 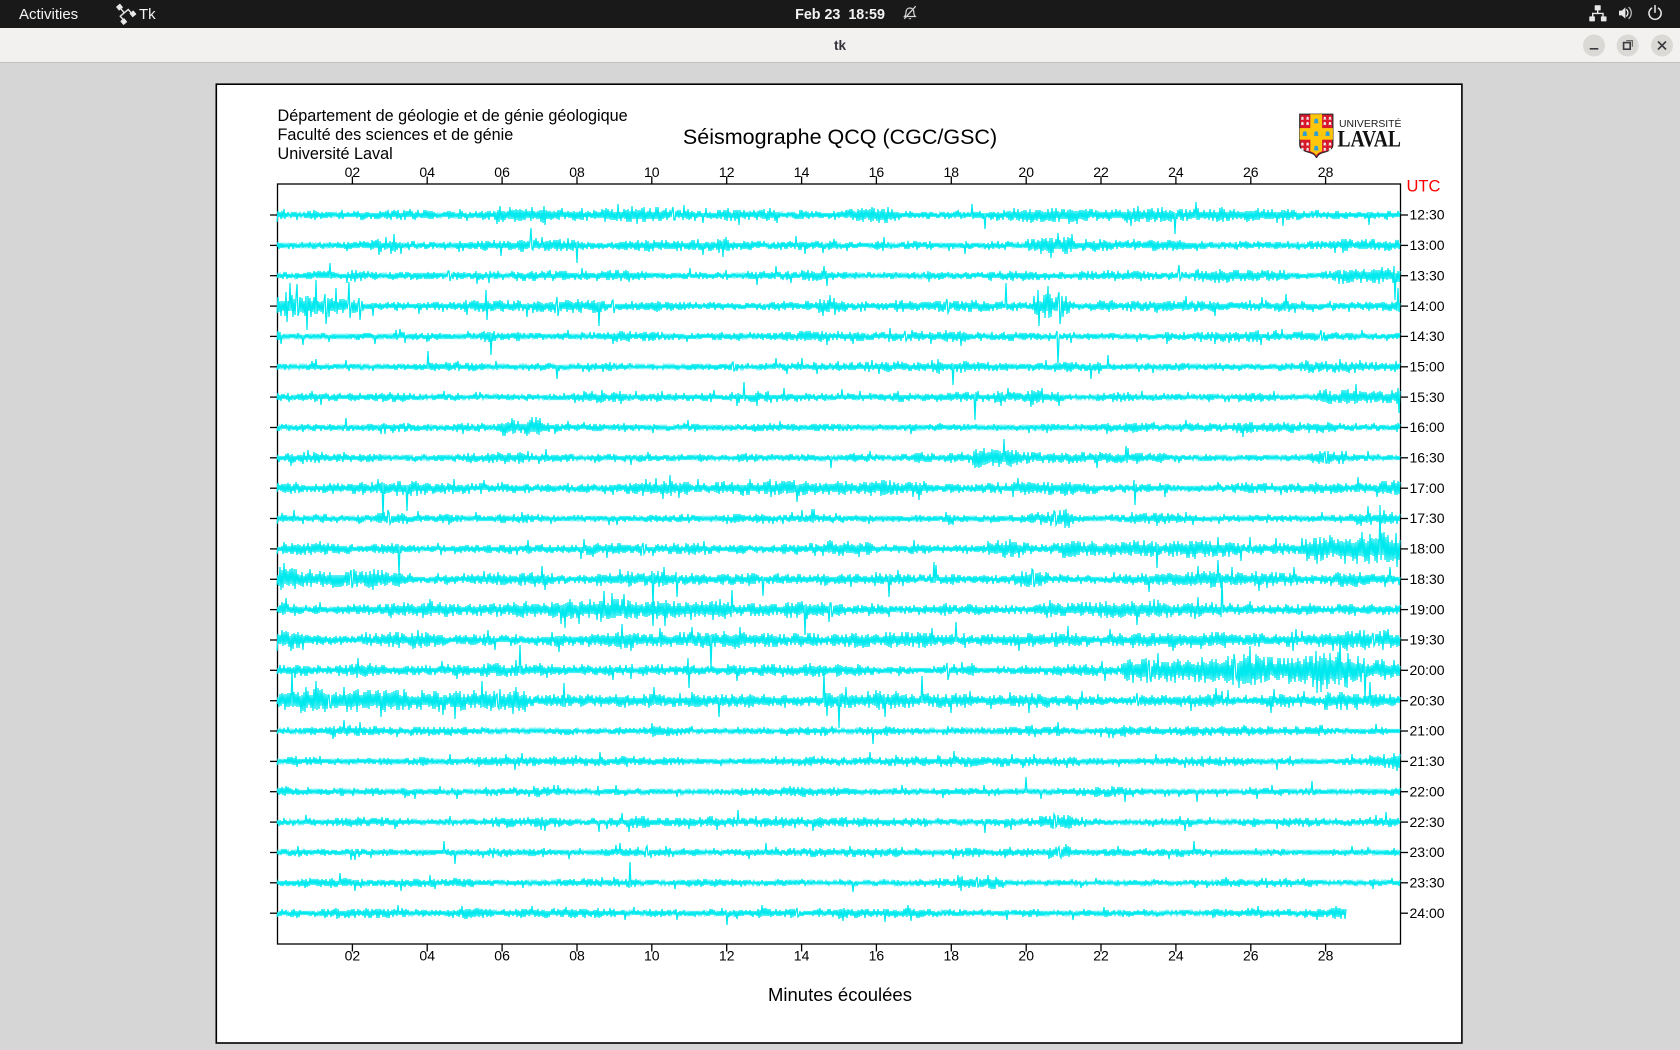 I want to click on svg-text: LAVAL, so click(x=1370, y=139).